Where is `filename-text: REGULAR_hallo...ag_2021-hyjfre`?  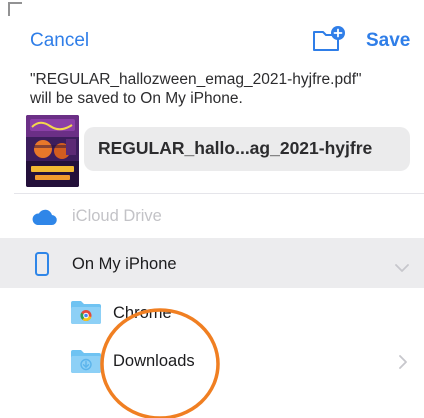
filename-text: REGULAR_hallo...ag_2021-hyjfre is located at coordinates (235, 148).